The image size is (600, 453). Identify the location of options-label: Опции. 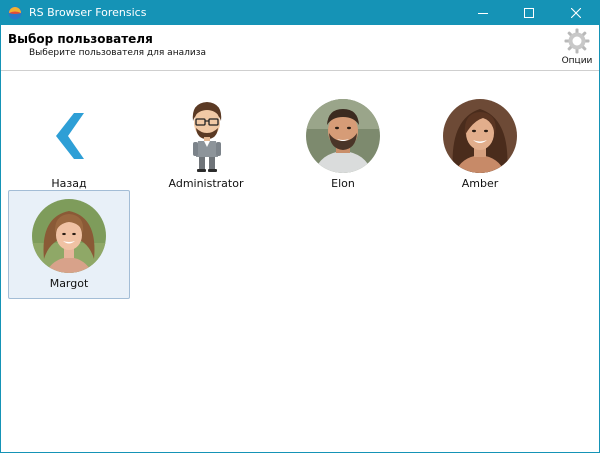
(577, 61).